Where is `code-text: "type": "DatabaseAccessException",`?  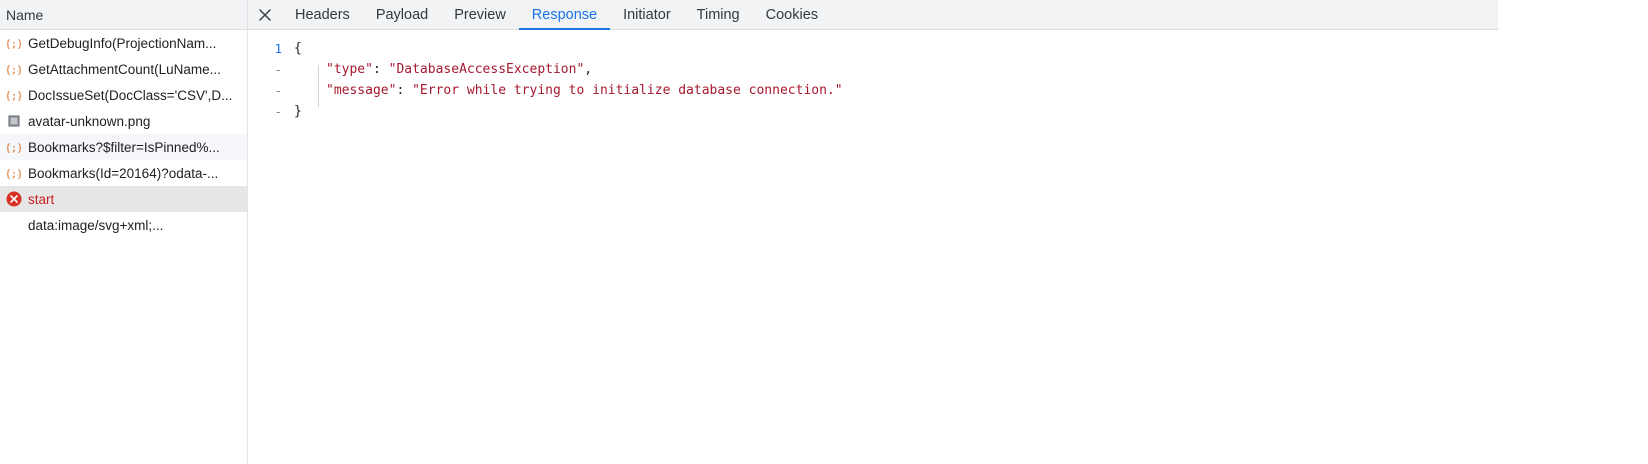
code-text: "type": "DatabaseAccessException", is located at coordinates (443, 69).